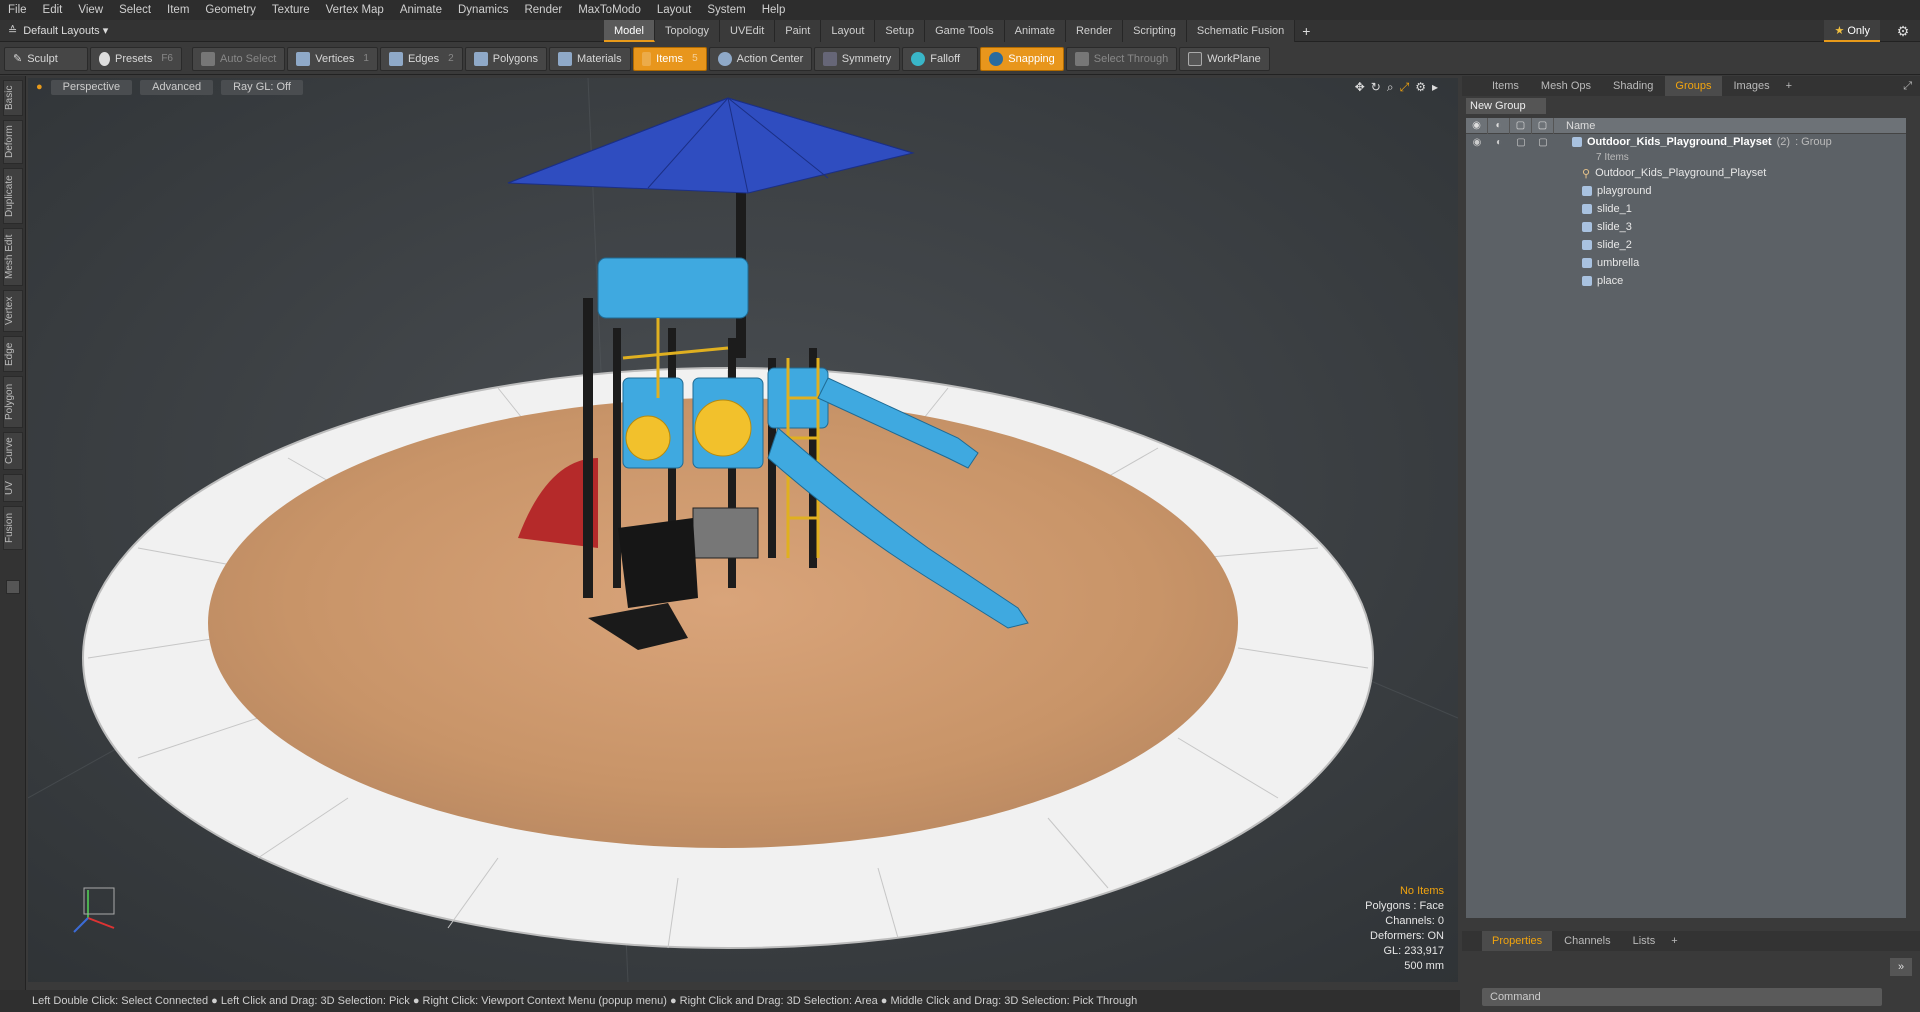  Describe the element at coordinates (1241, 30) in the screenshot. I see `tab-schematic-fusion: Schematic Fusion` at that location.